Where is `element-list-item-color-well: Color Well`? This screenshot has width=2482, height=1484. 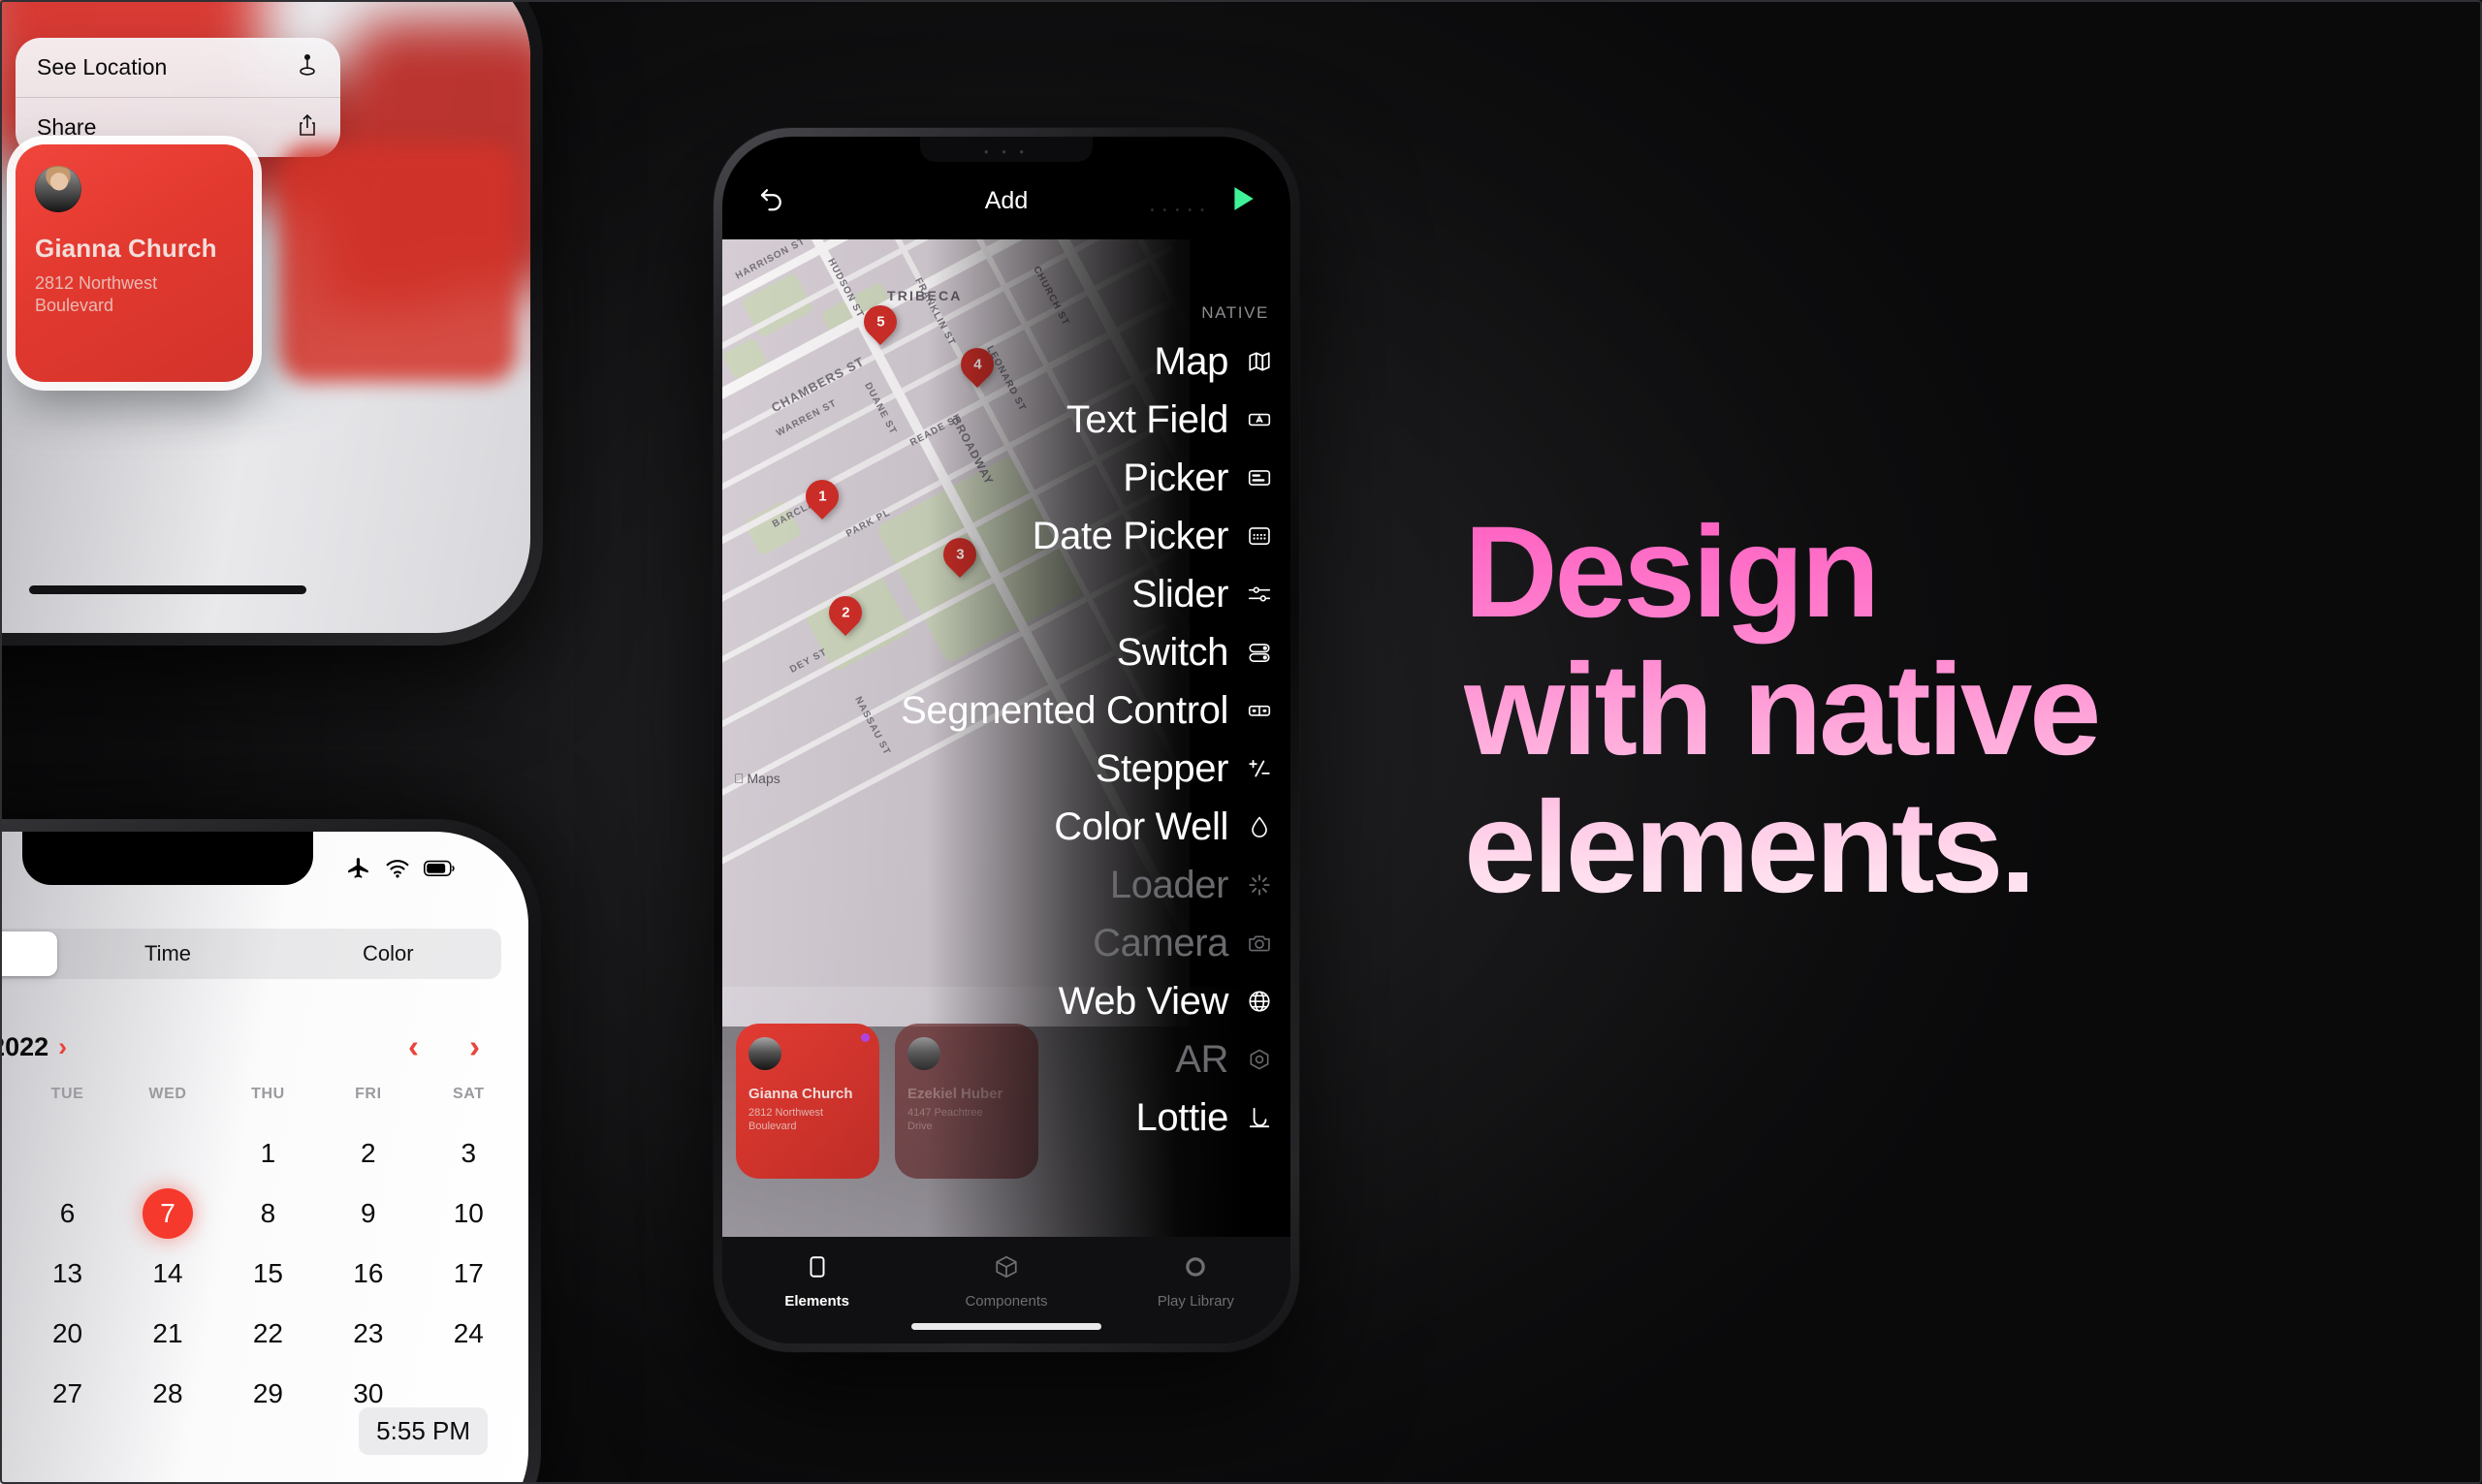 element-list-item-color-well: Color Well is located at coordinates (1069, 827).